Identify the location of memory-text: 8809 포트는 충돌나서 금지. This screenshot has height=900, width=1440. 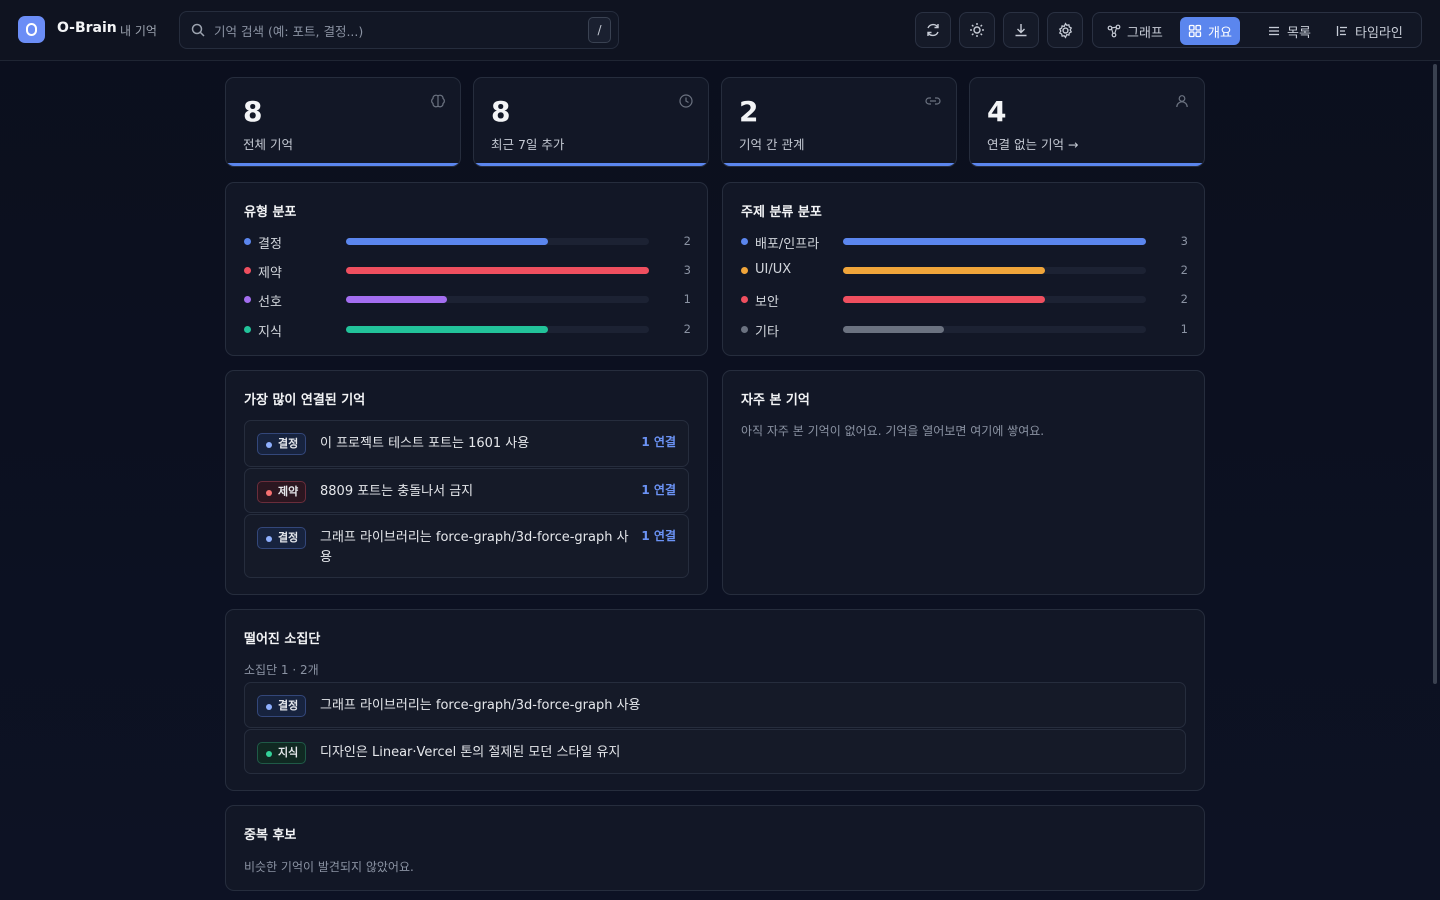
(397, 491).